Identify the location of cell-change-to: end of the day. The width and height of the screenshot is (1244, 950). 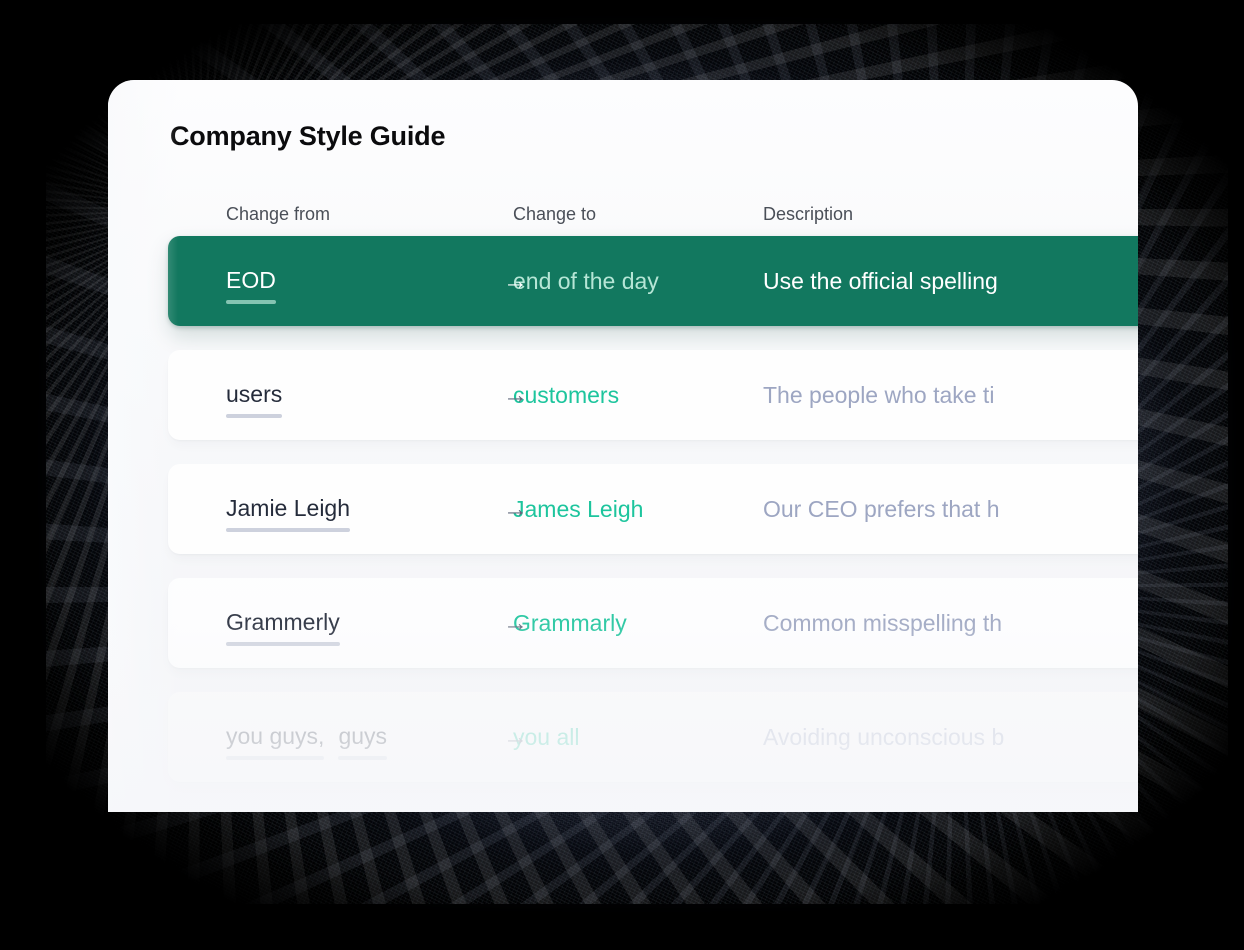
(638, 281).